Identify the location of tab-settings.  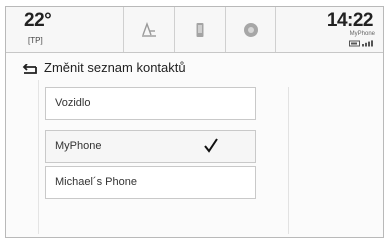
(250, 29).